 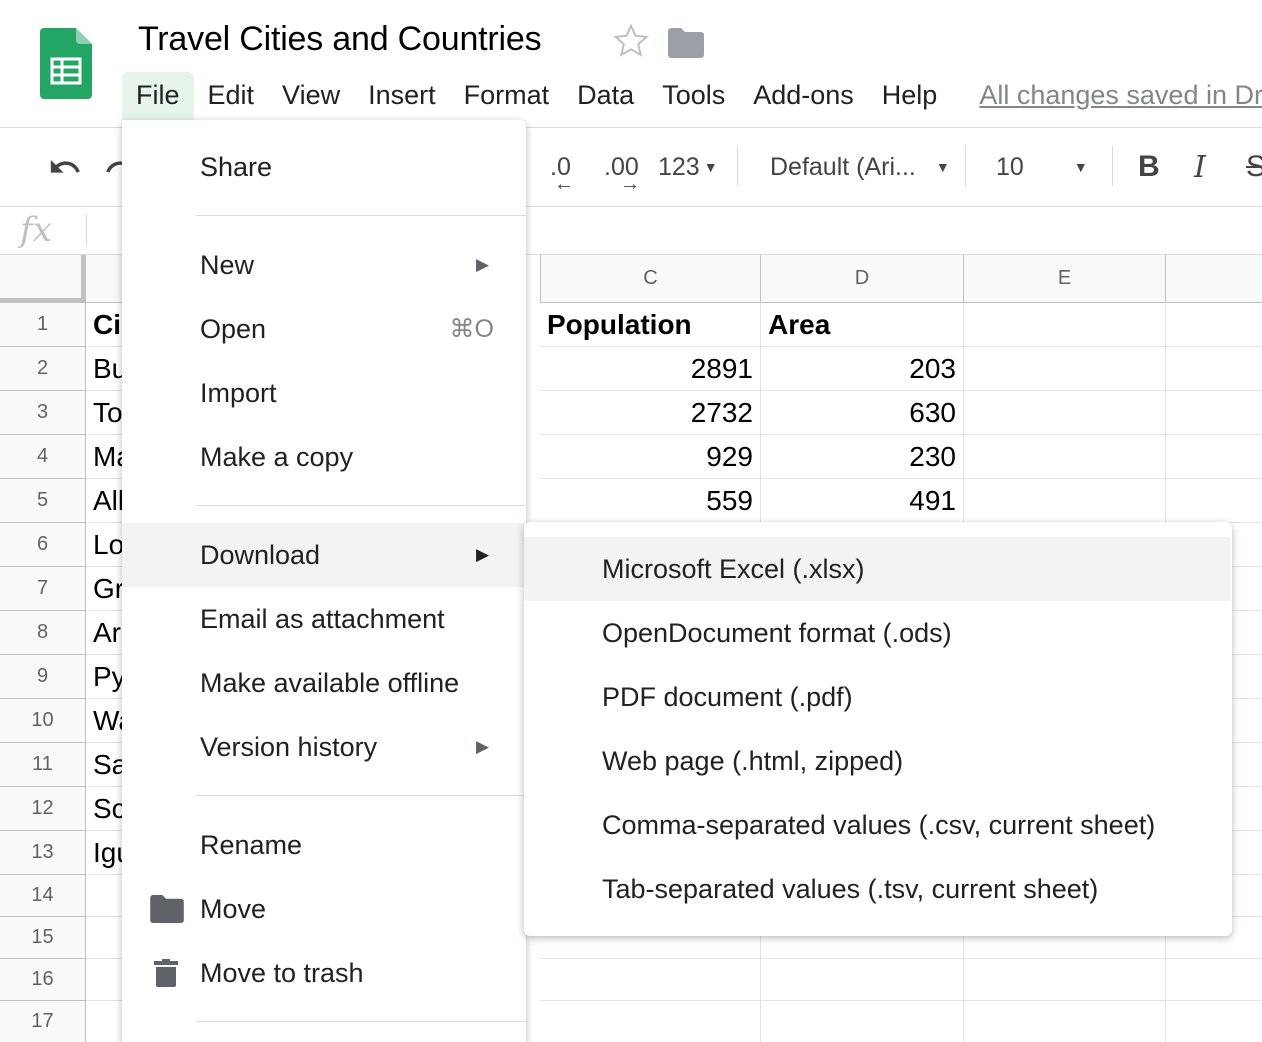 What do you see at coordinates (1065, 457) in the screenshot?
I see `cell-e4` at bounding box center [1065, 457].